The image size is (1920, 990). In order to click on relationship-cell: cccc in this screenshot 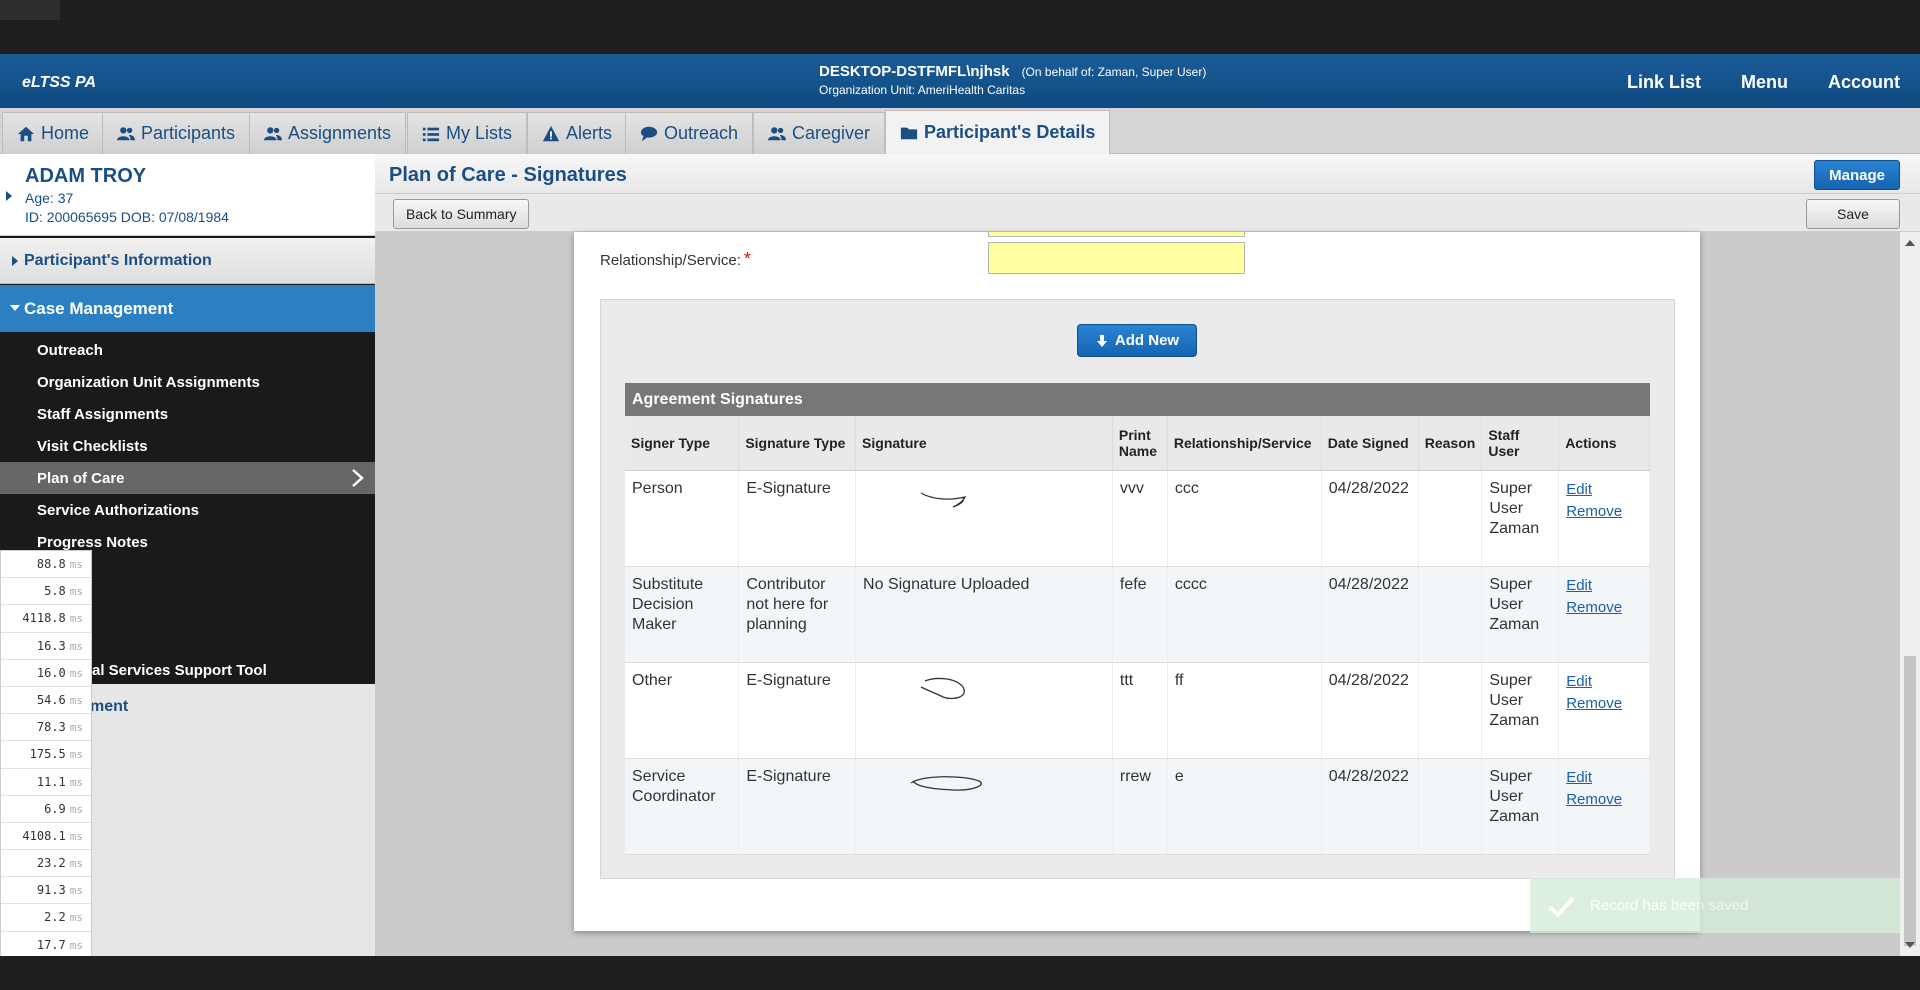, I will do `click(1244, 614)`.